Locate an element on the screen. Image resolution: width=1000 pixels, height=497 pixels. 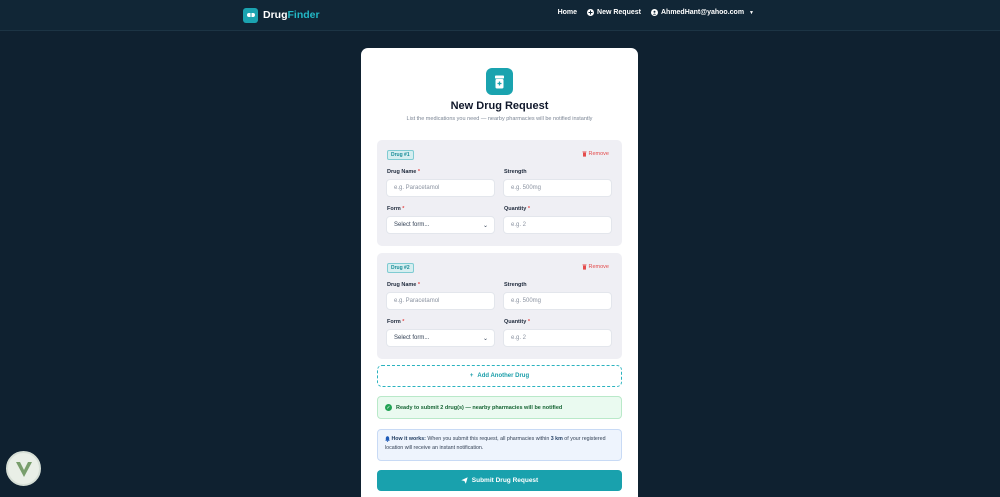
chevron-down-icon: ▼ is located at coordinates (751, 12).